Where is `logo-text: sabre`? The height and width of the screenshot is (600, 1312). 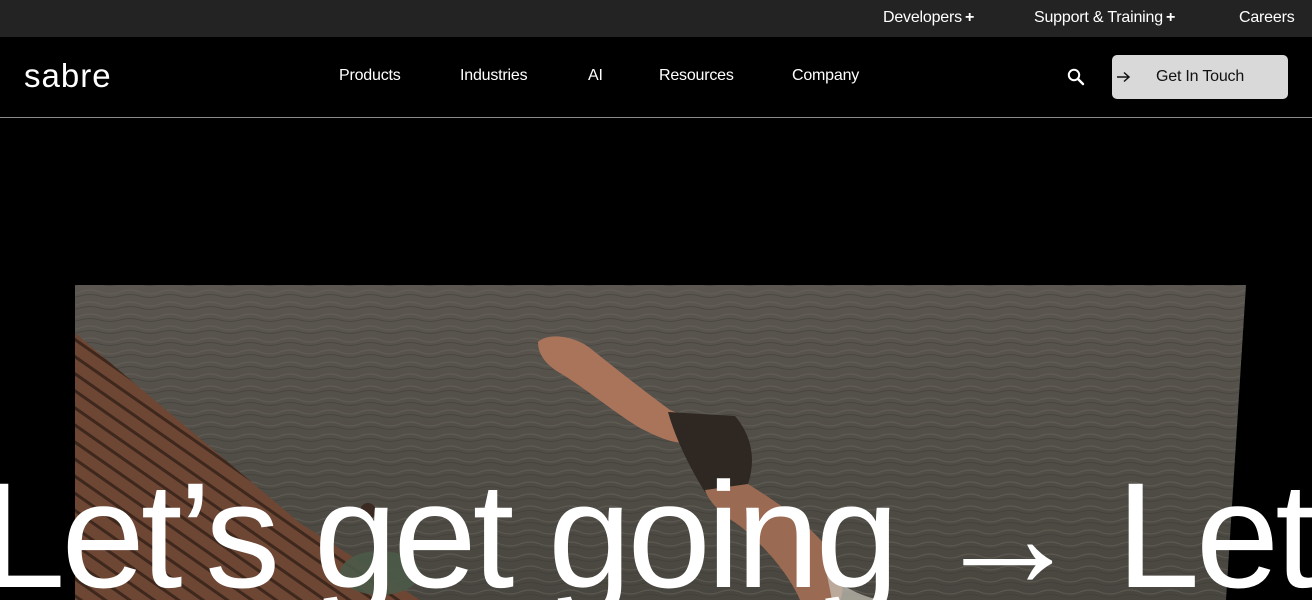 logo-text: sabre is located at coordinates (68, 77).